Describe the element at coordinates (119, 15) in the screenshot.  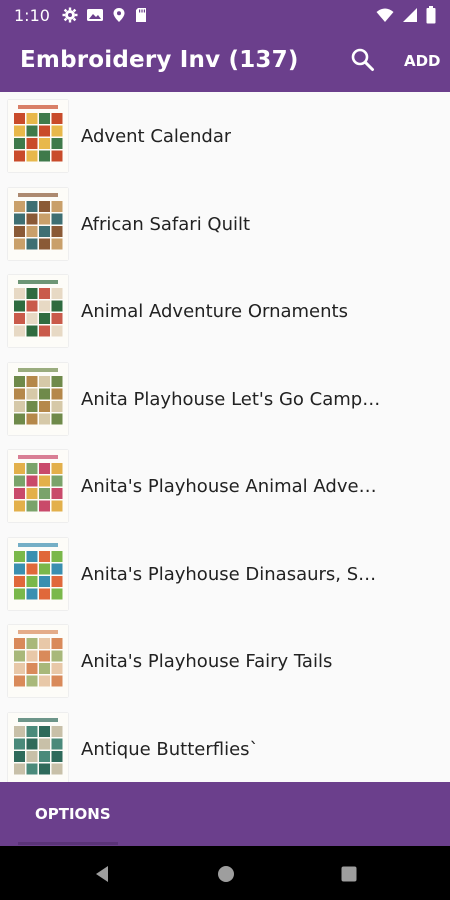
I see `location-icon` at that location.